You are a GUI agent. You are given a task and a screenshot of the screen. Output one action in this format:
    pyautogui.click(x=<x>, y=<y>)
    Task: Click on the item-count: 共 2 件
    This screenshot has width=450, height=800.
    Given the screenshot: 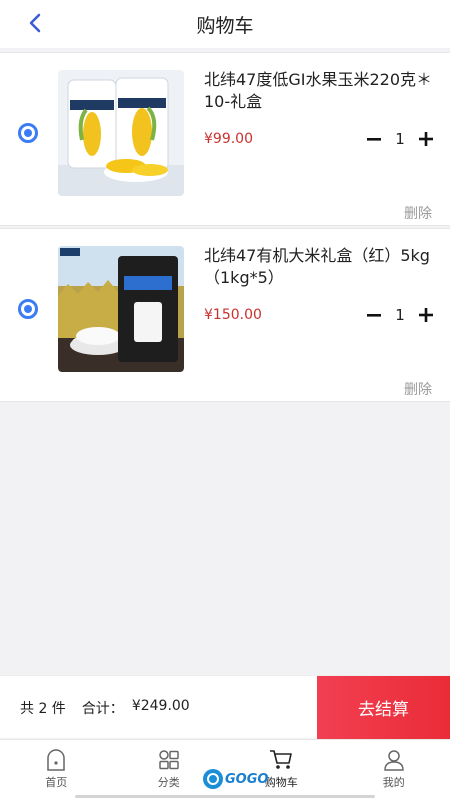 What is the action you would take?
    pyautogui.click(x=43, y=709)
    